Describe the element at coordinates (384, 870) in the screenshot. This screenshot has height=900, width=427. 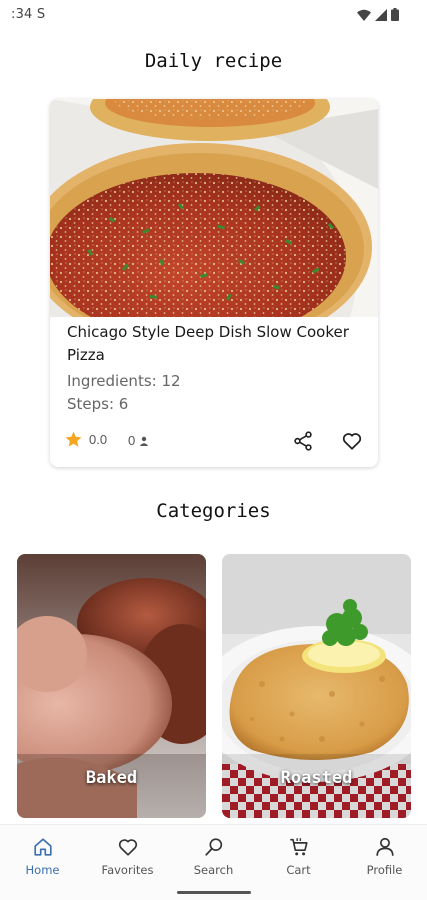
I see `nav-label-profile: Profile` at that location.